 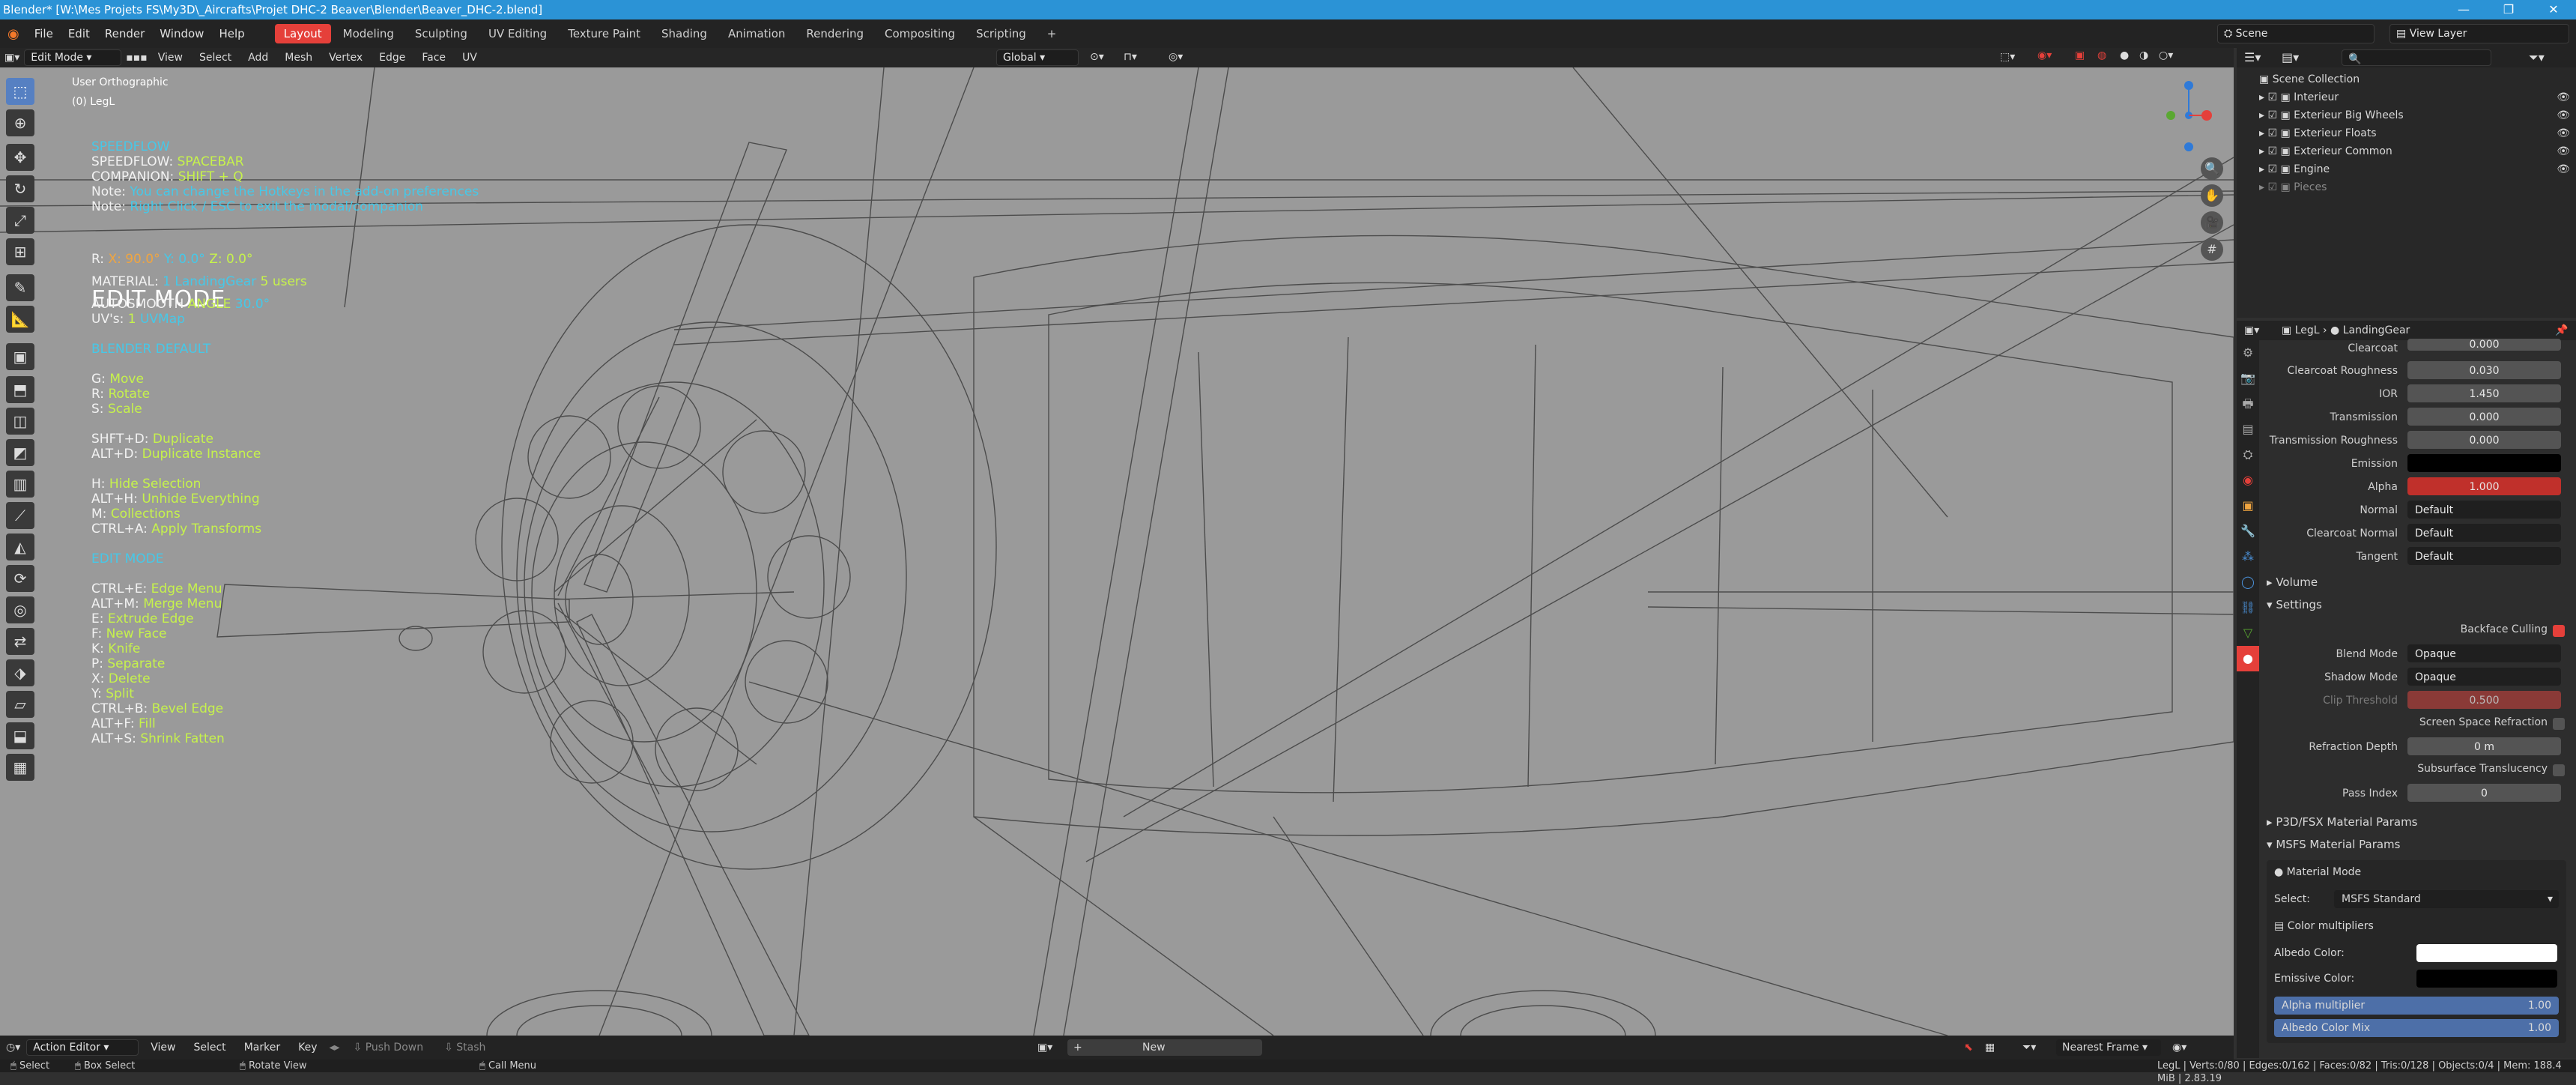 What do you see at coordinates (20, 704) in the screenshot?
I see `shear-tool-icon: ▱` at bounding box center [20, 704].